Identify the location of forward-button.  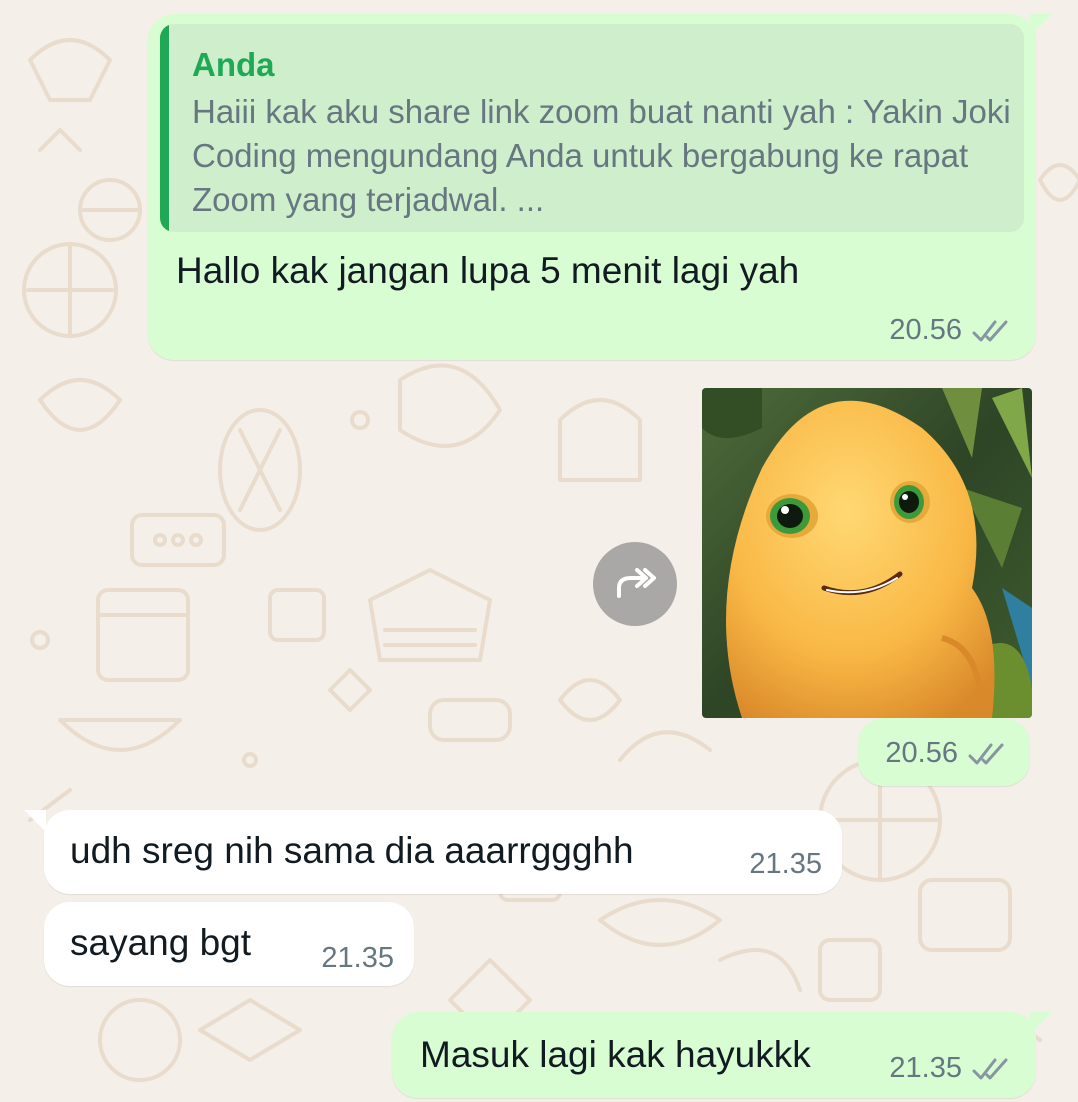
(635, 584).